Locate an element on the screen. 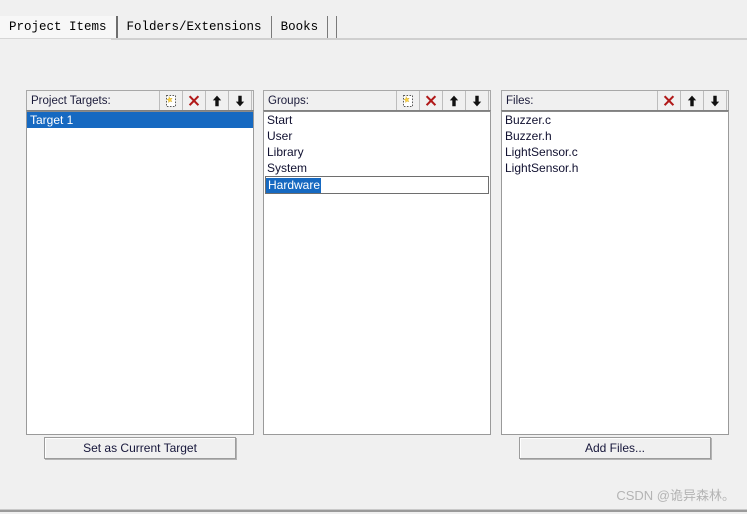 The height and width of the screenshot is (514, 747). tab-list: Project Items Folders/Extensions Books is located at coordinates (169, 27).